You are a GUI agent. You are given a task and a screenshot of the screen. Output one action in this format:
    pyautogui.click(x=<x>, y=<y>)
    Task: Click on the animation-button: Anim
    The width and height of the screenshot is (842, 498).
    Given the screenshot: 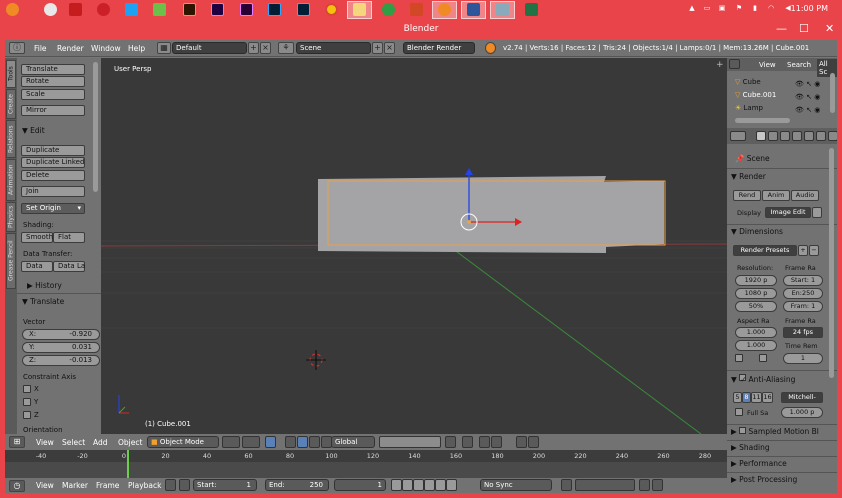 What is the action you would take?
    pyautogui.click(x=776, y=195)
    